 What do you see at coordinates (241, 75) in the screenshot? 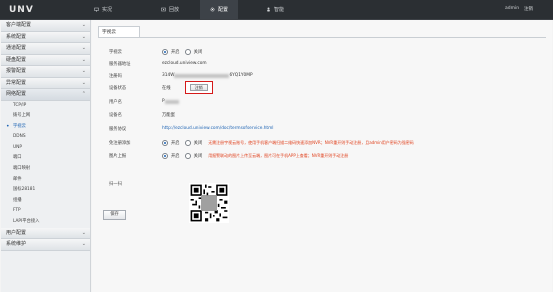
I see `regcode-suffix: 6YQ1Y0MP` at bounding box center [241, 75].